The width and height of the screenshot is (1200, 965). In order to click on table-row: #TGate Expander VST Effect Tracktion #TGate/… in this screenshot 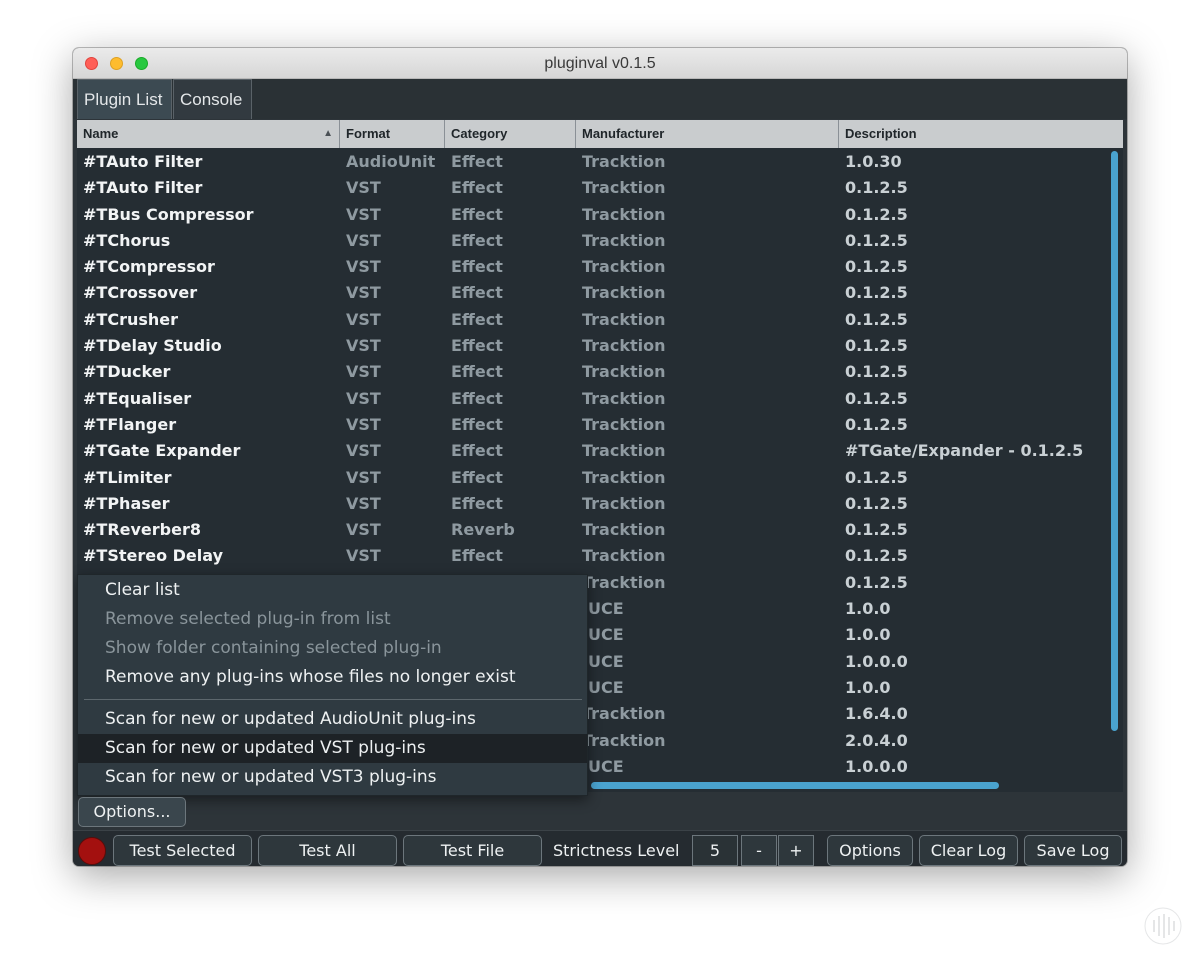, I will do `click(600, 451)`.